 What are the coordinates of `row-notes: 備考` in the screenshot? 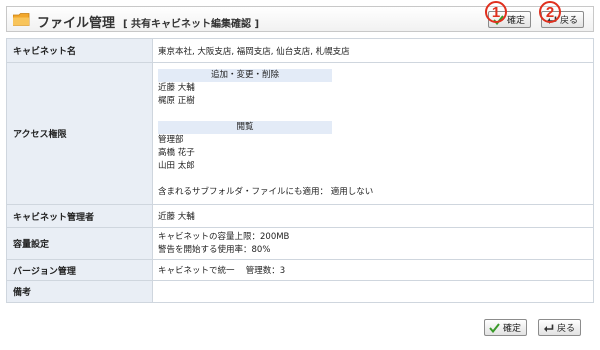 It's located at (300, 291).